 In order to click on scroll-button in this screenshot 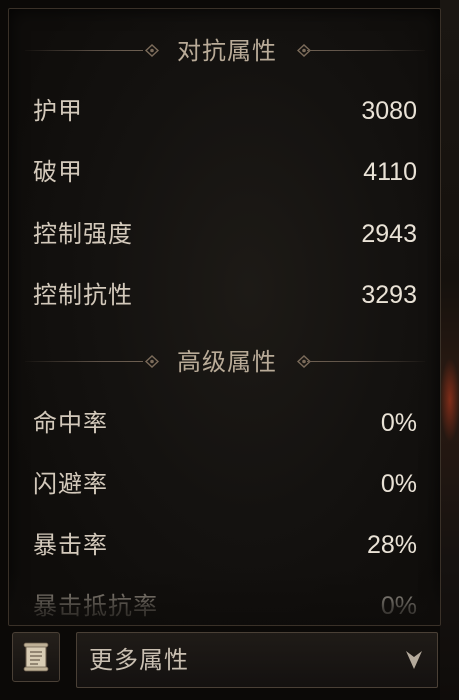, I will do `click(36, 657)`.